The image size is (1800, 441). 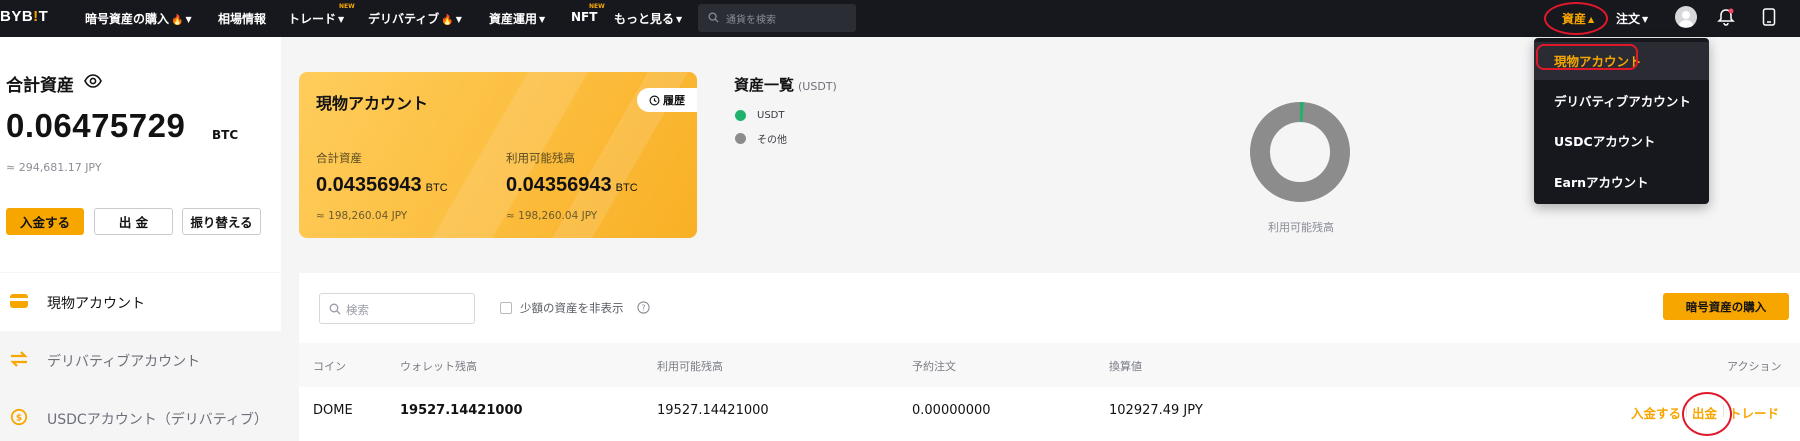 What do you see at coordinates (415, 18) in the screenshot?
I see `nav-derivatives: デリバティブ 🔥 ▼` at bounding box center [415, 18].